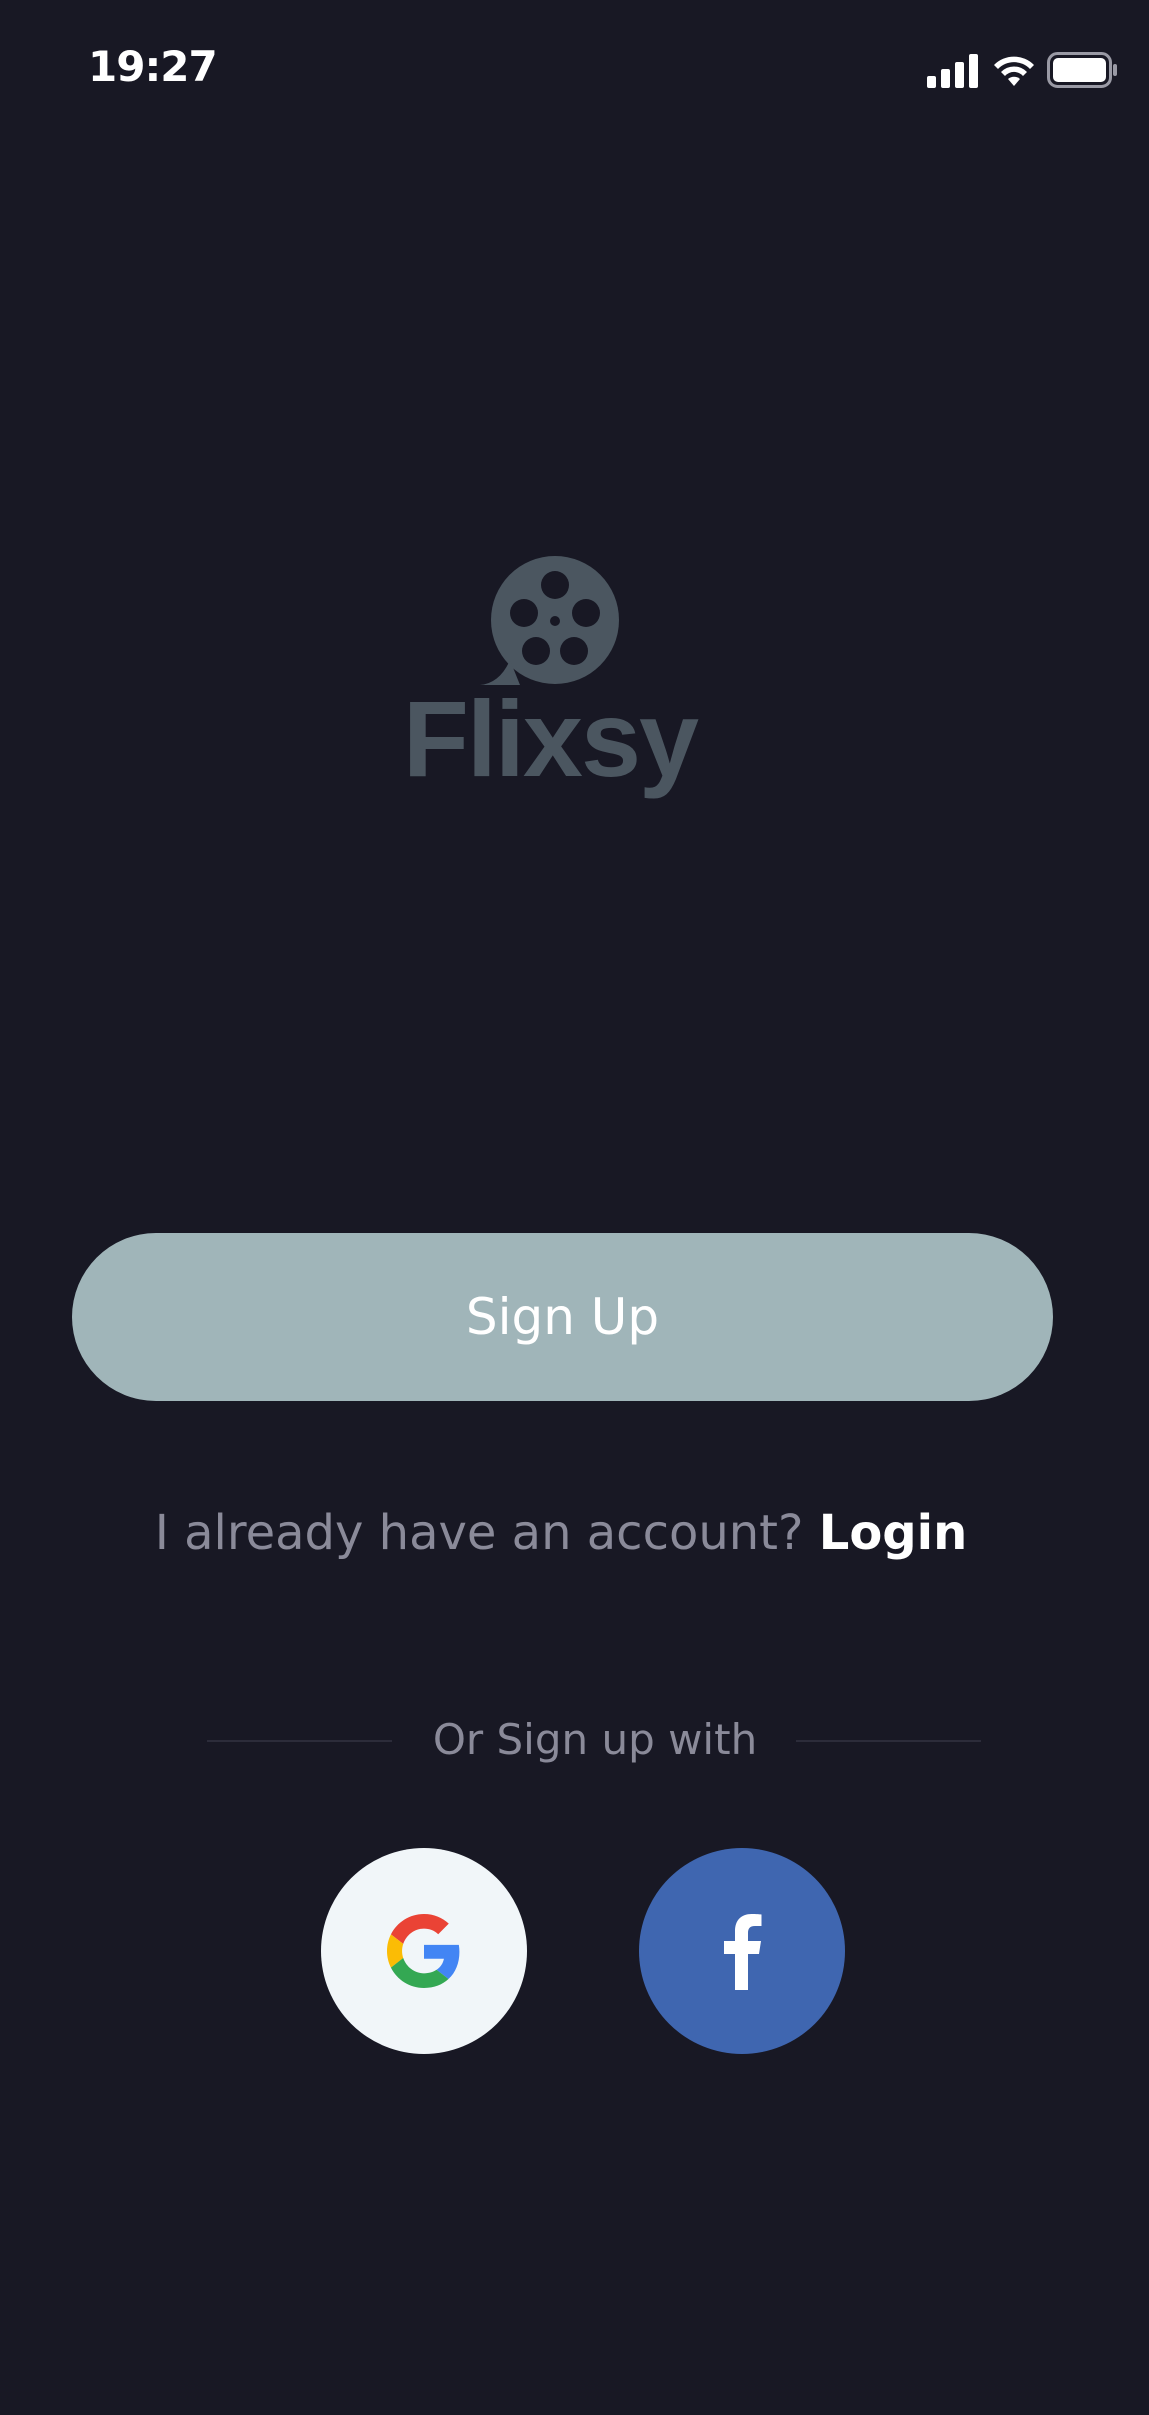 The height and width of the screenshot is (2415, 1149). Describe the element at coordinates (299, 1741) in the screenshot. I see `divider-line-left` at that location.